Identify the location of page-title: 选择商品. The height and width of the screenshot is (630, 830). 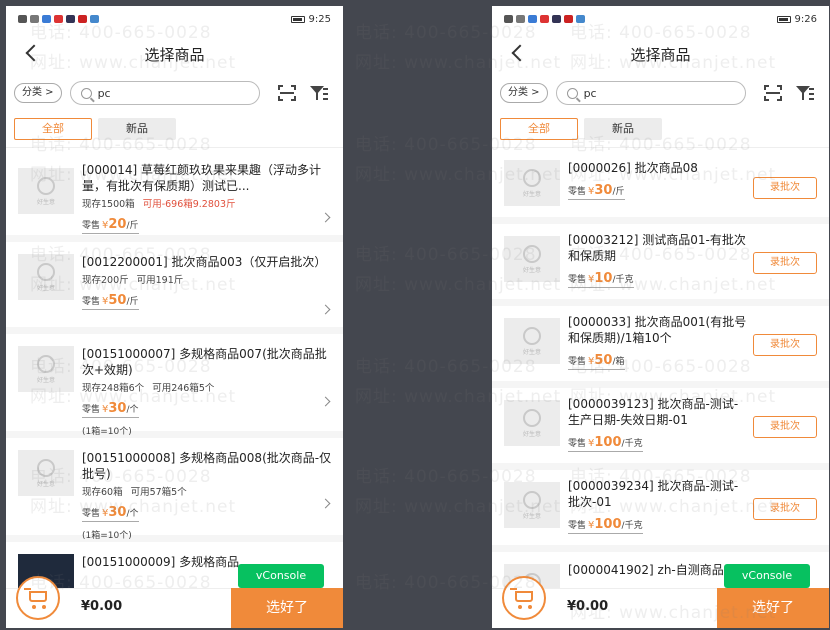
(174, 54).